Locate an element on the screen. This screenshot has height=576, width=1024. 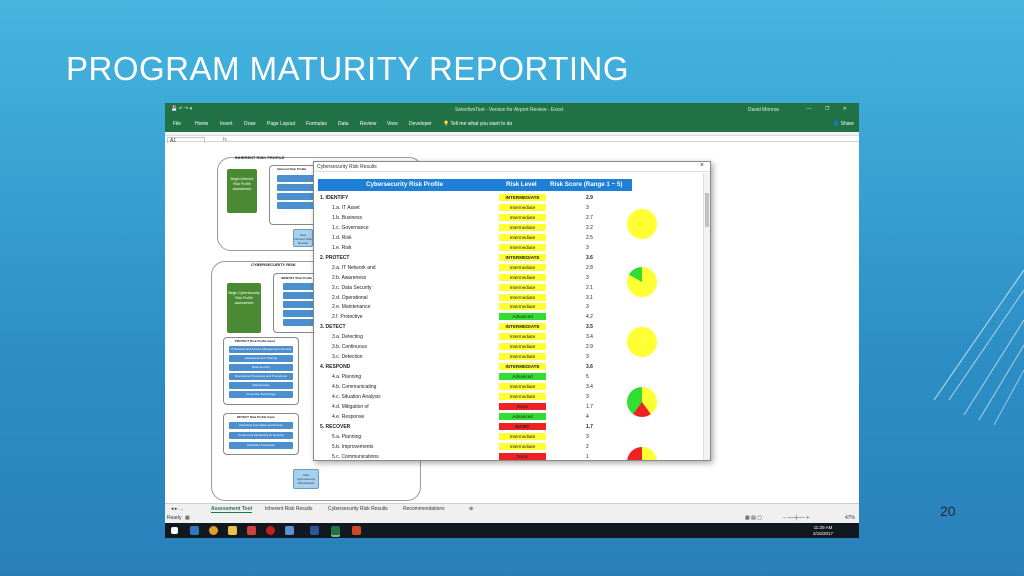
sheet-tab-inherent-risk-results: Inherent Risk Results is located at coordinates (289, 509).